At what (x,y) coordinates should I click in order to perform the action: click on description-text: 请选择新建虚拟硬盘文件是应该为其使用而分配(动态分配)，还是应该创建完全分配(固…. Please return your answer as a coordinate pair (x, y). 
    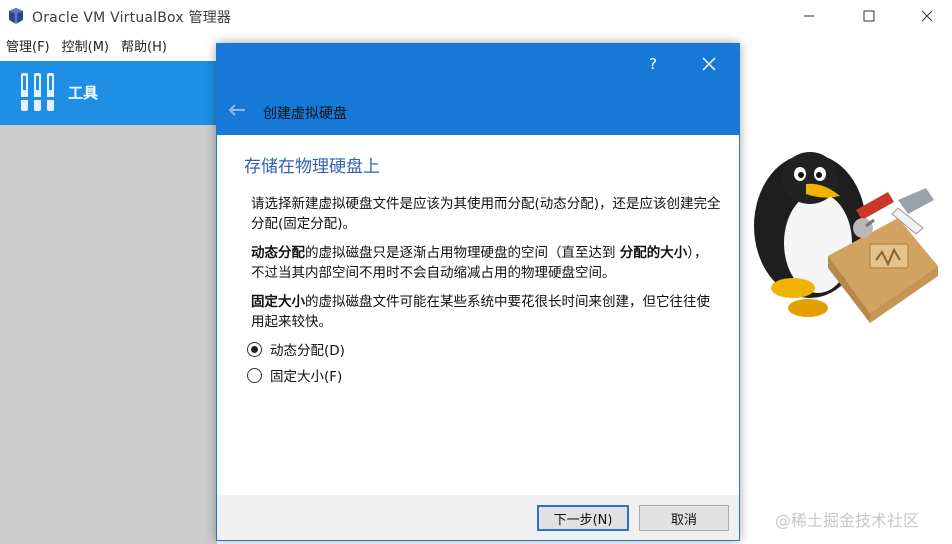
    Looking at the image, I should click on (486, 214).